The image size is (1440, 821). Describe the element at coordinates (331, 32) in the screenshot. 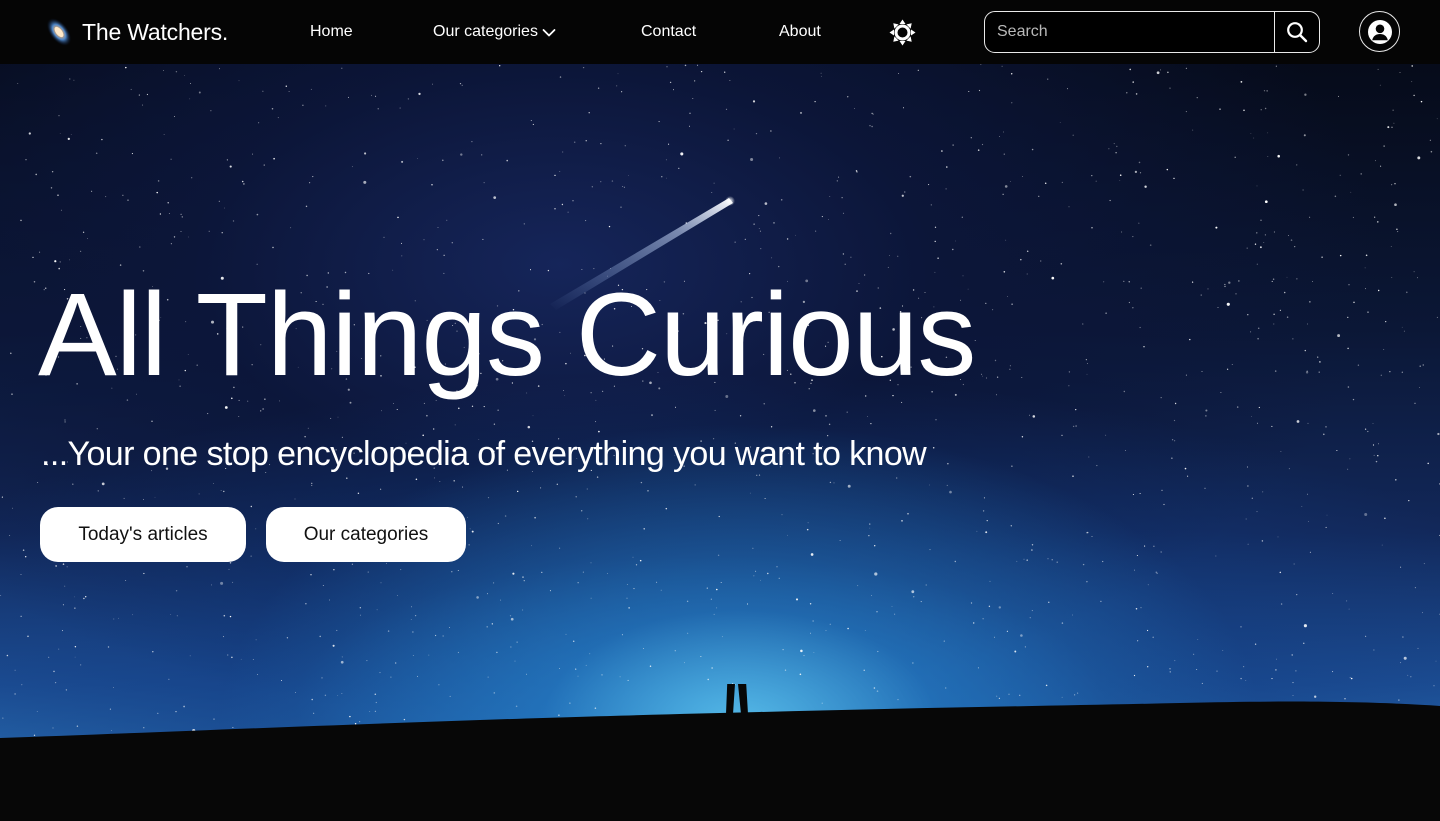

I see `nav-home: Home` at that location.